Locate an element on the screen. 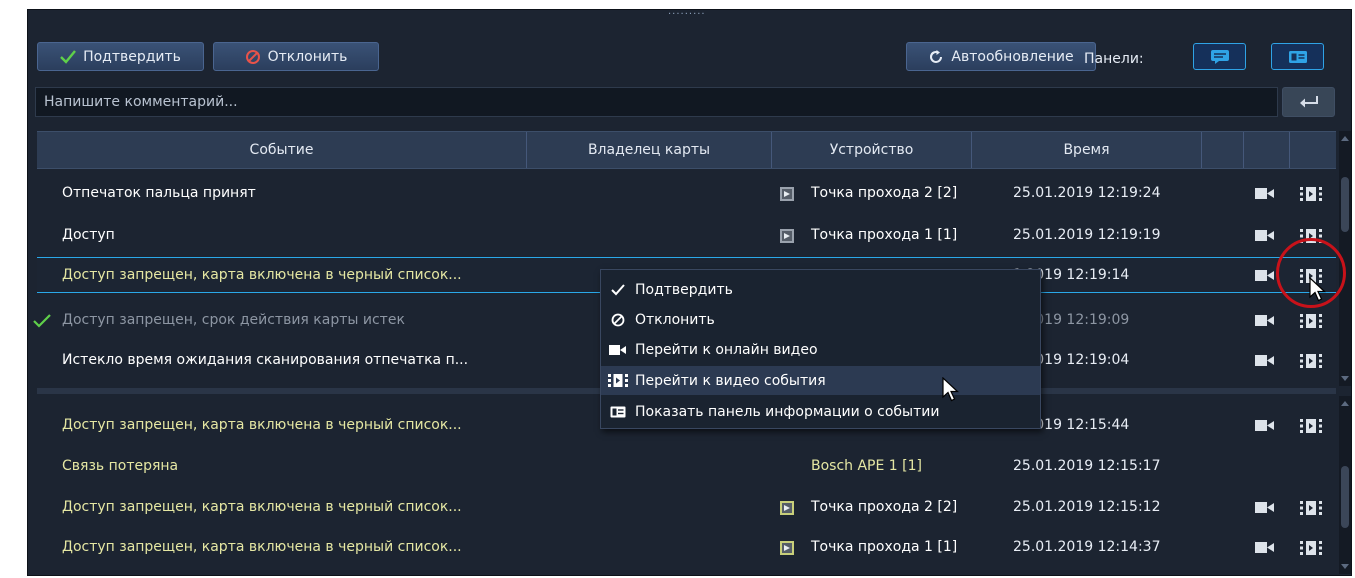 The width and height of the screenshot is (1355, 578). send-comment-button is located at coordinates (1308, 102).